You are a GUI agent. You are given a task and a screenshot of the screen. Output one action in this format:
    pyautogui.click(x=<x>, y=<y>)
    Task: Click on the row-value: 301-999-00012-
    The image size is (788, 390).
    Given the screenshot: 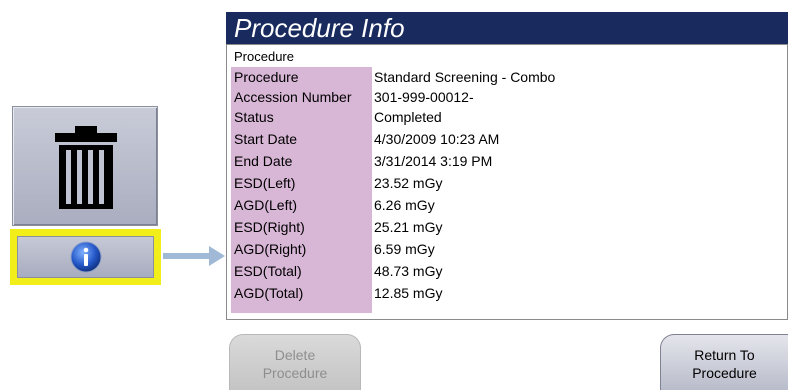 What is the action you would take?
    pyautogui.click(x=424, y=97)
    